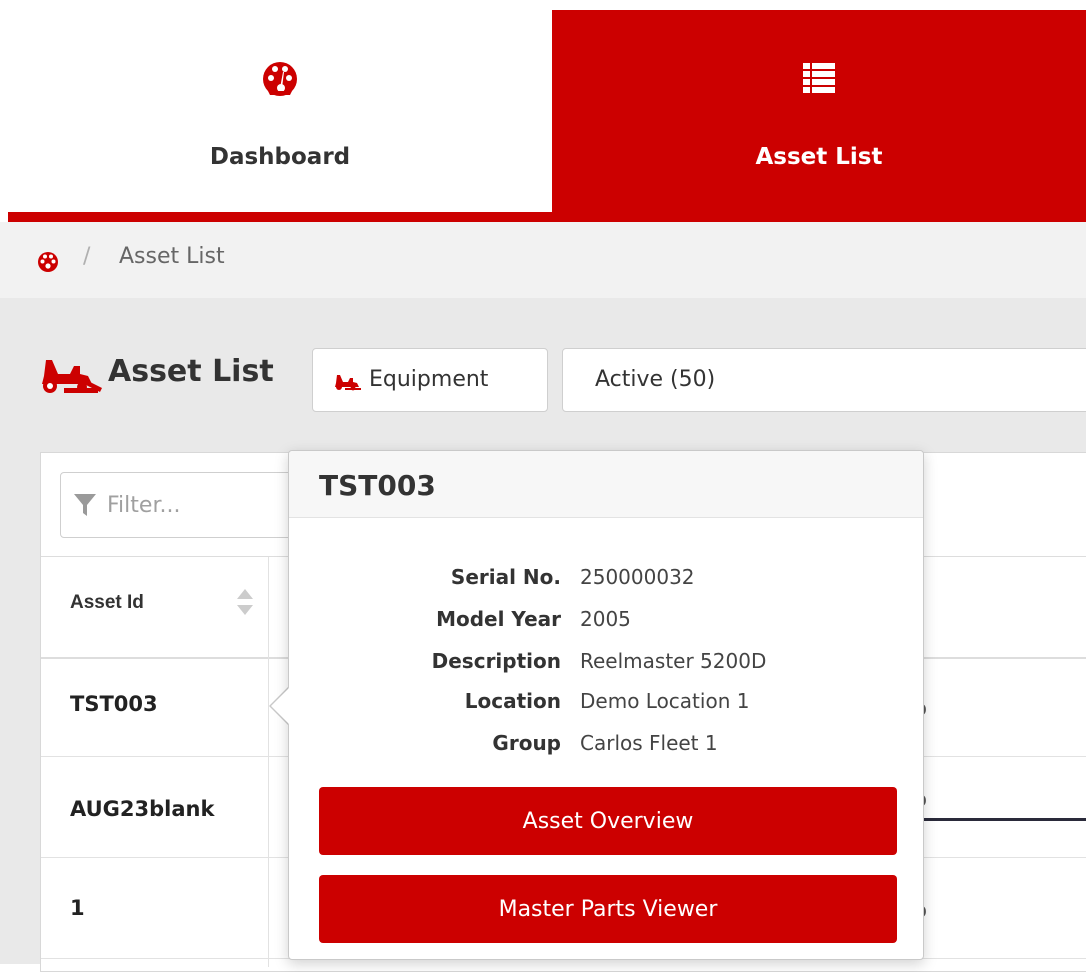  I want to click on filter-icon, so click(85, 505).